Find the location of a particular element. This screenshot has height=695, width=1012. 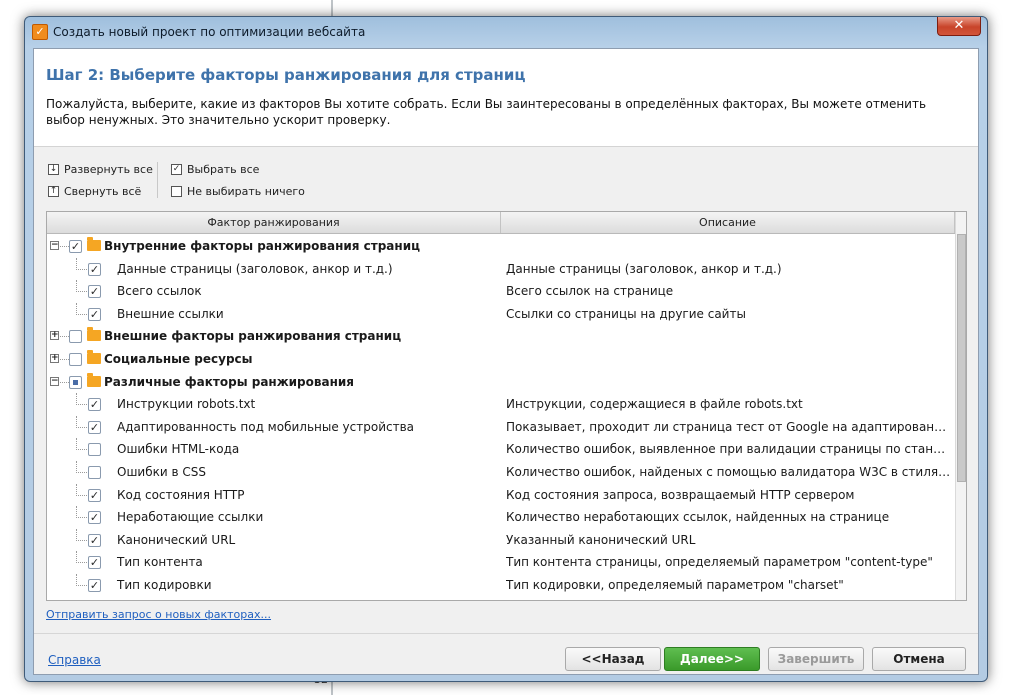

expand-all-button: ↓ Развернуть все is located at coordinates (100, 169).